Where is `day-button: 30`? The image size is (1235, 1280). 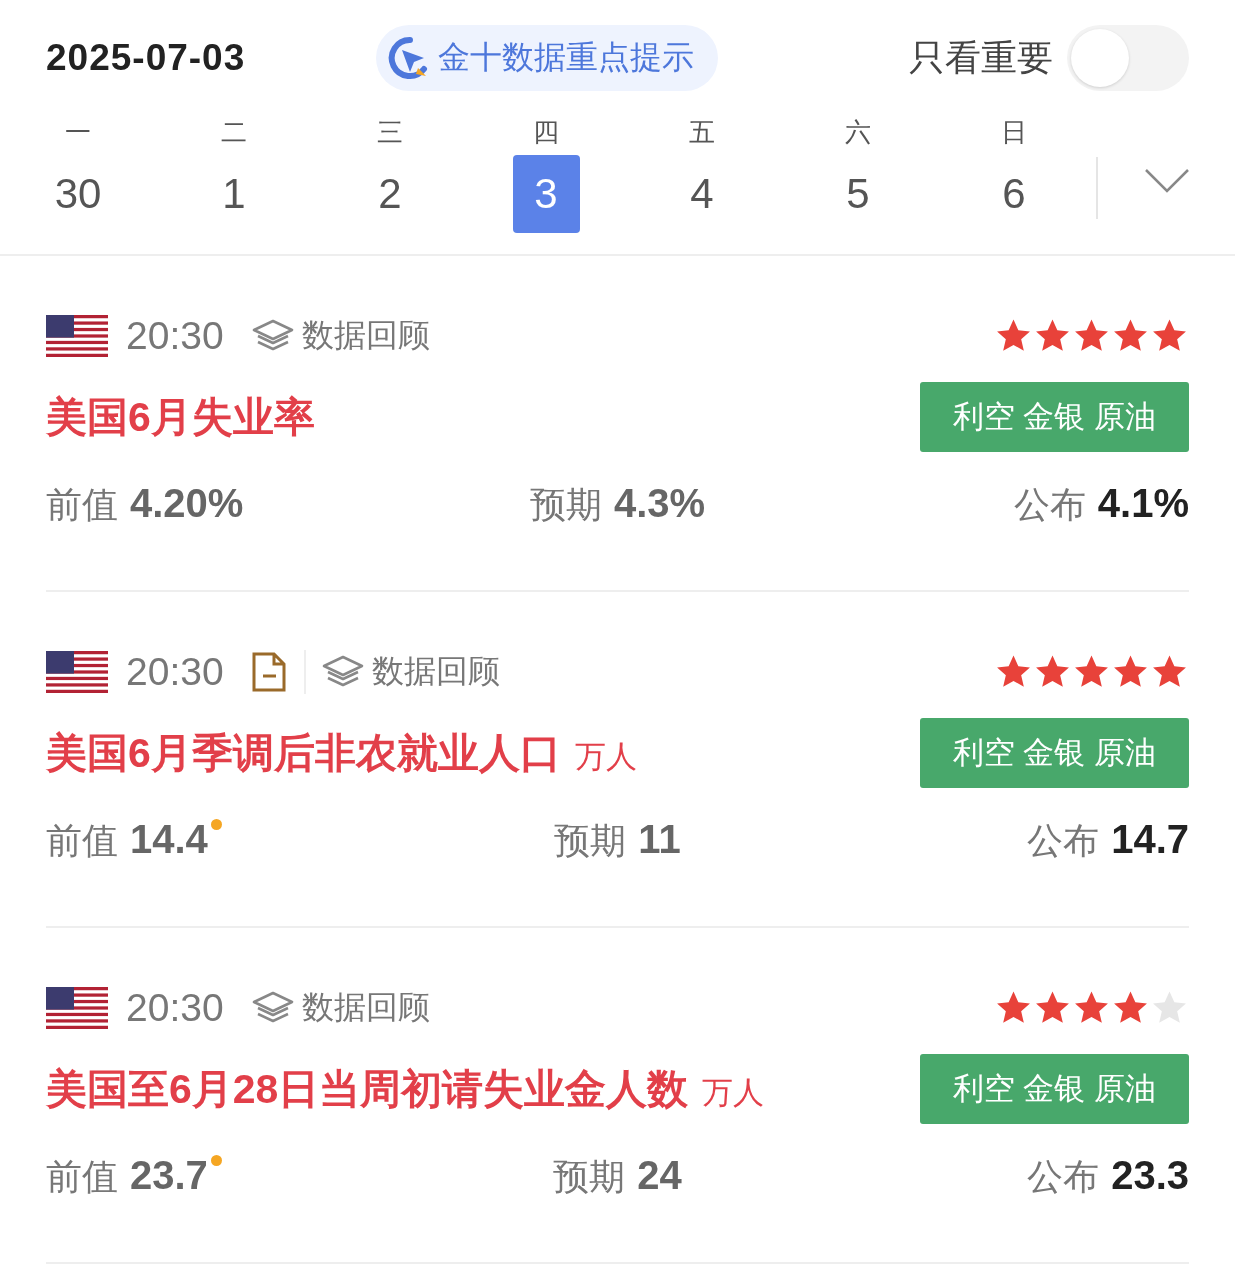 day-button: 30 is located at coordinates (78, 194).